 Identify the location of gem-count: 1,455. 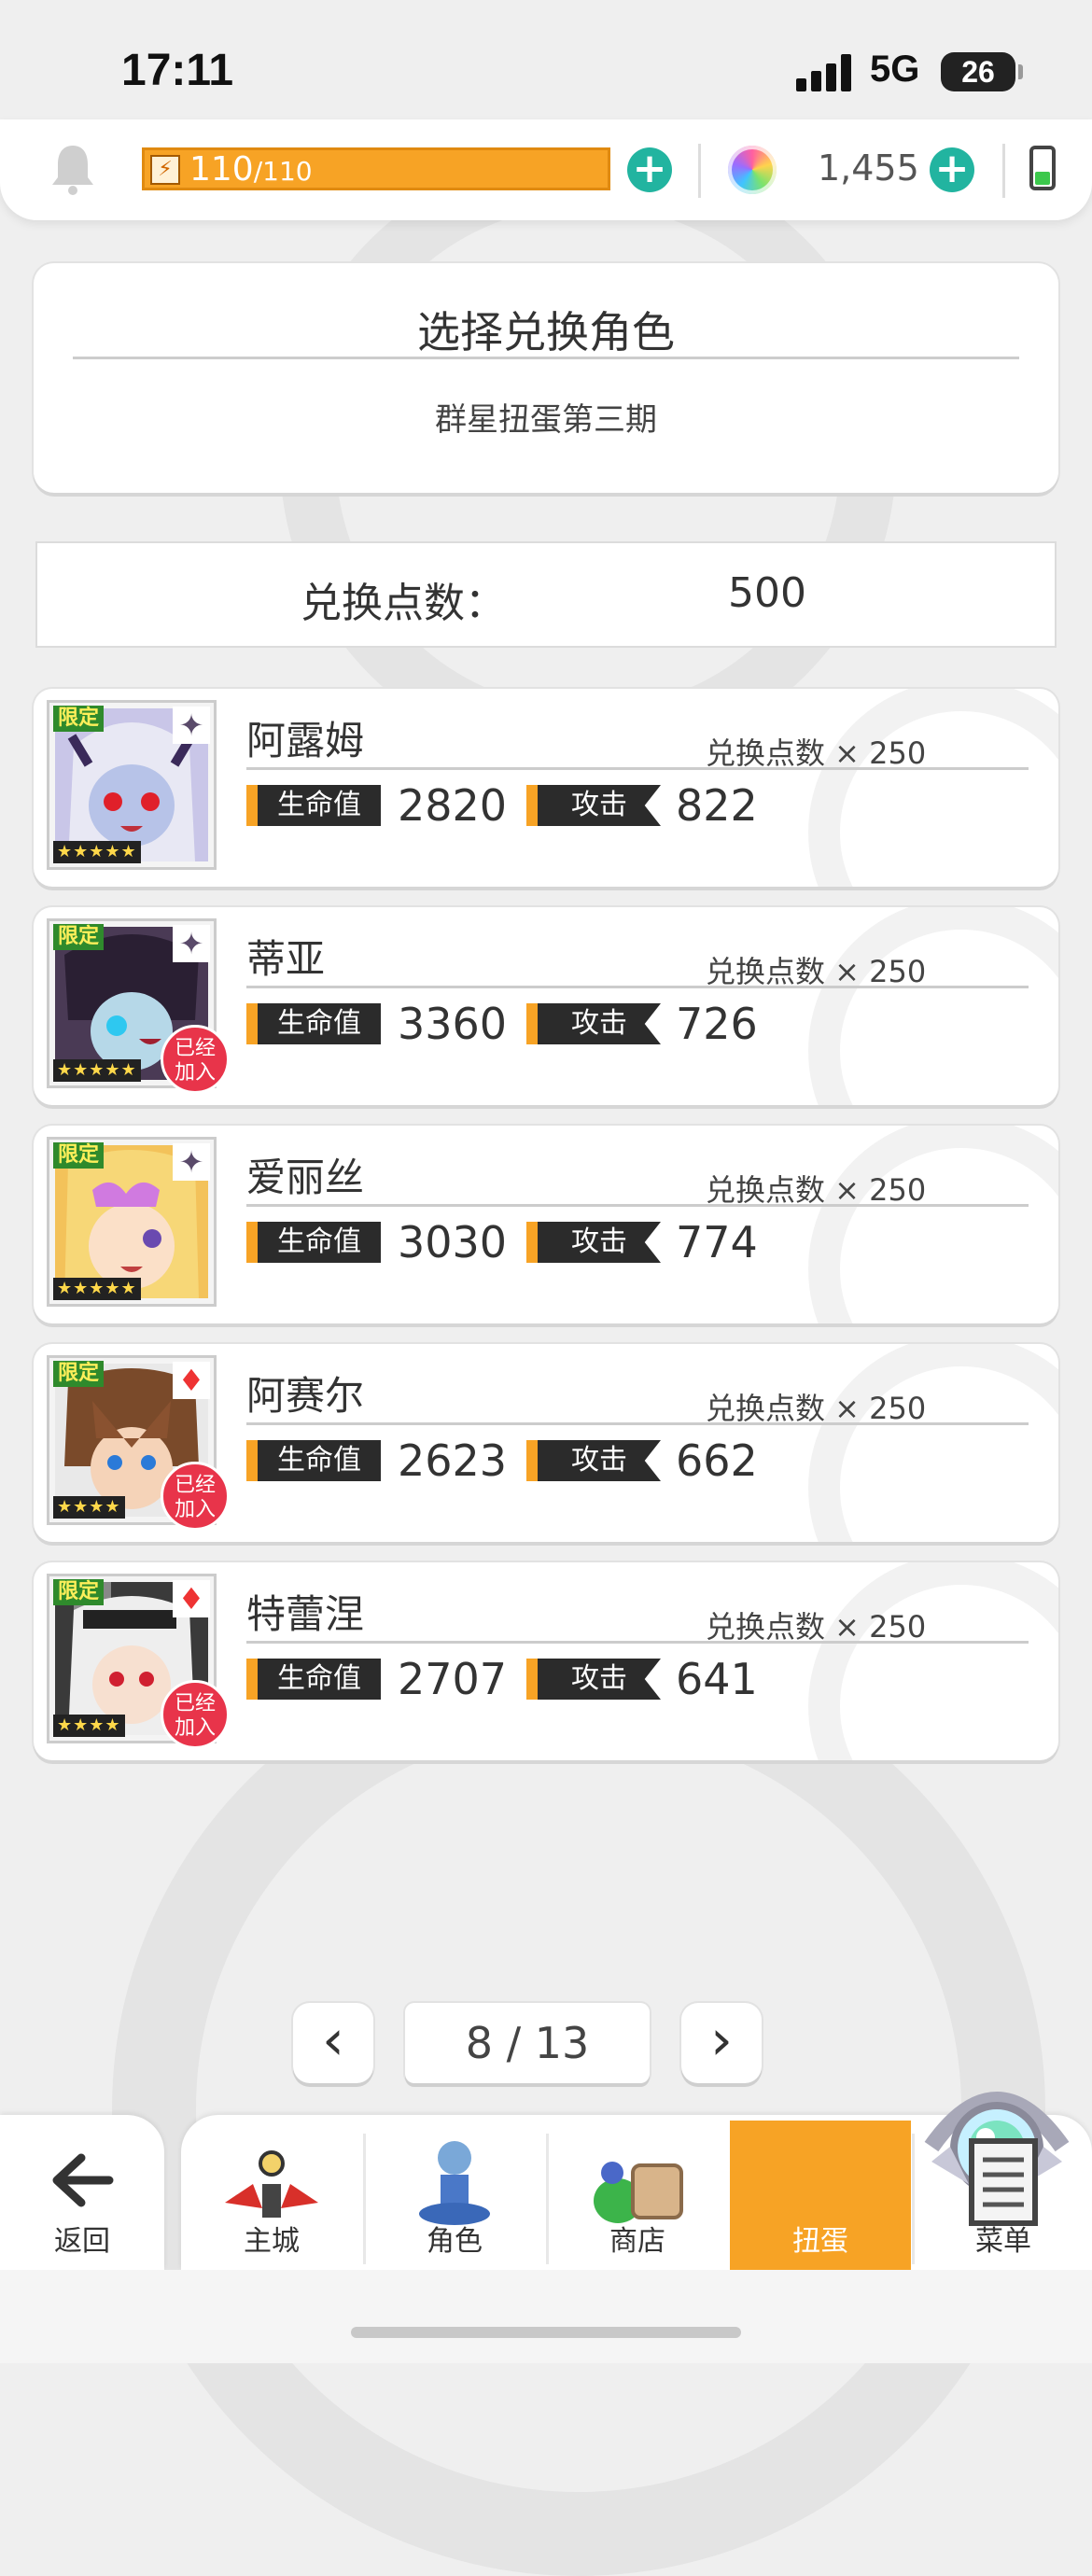
(868, 168).